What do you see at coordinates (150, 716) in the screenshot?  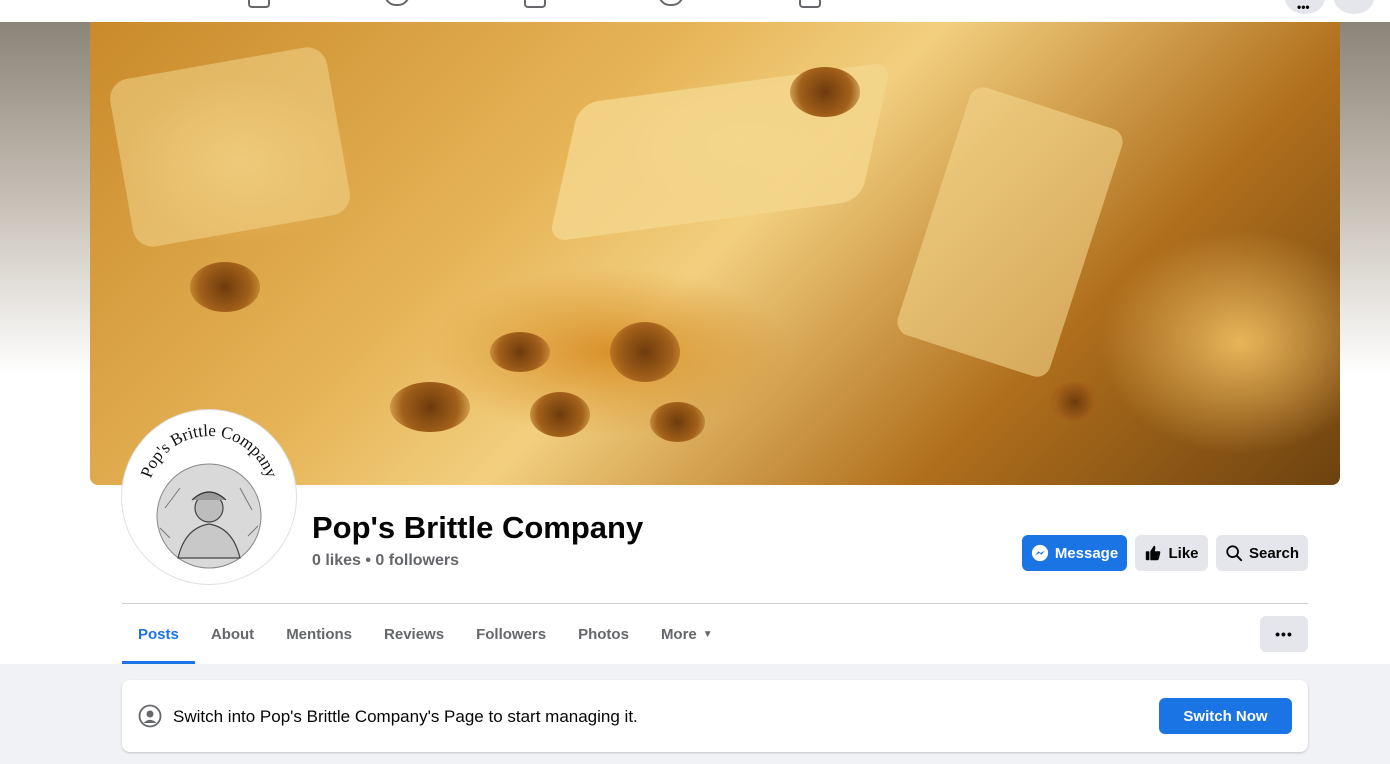 I see `profile-switch-icon` at bounding box center [150, 716].